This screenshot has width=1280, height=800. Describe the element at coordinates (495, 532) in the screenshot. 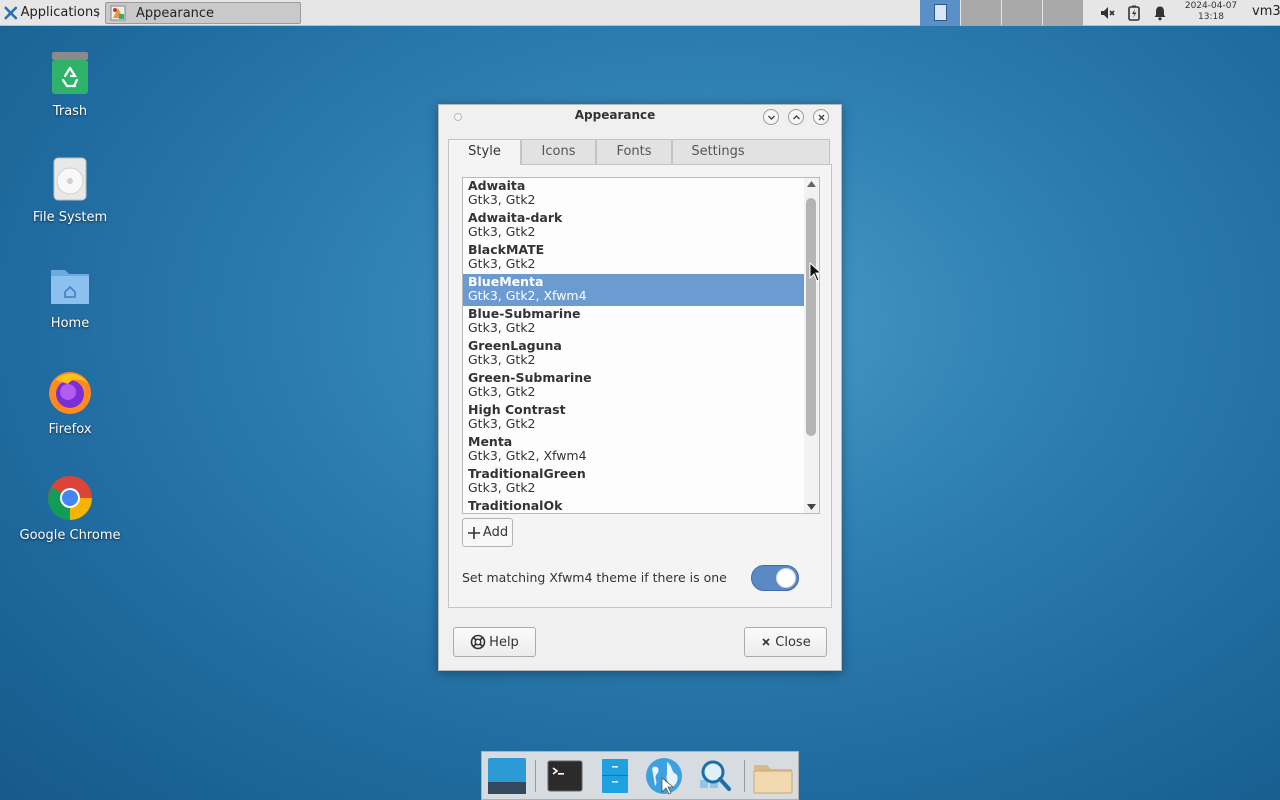

I see `add-button-label: Add` at that location.